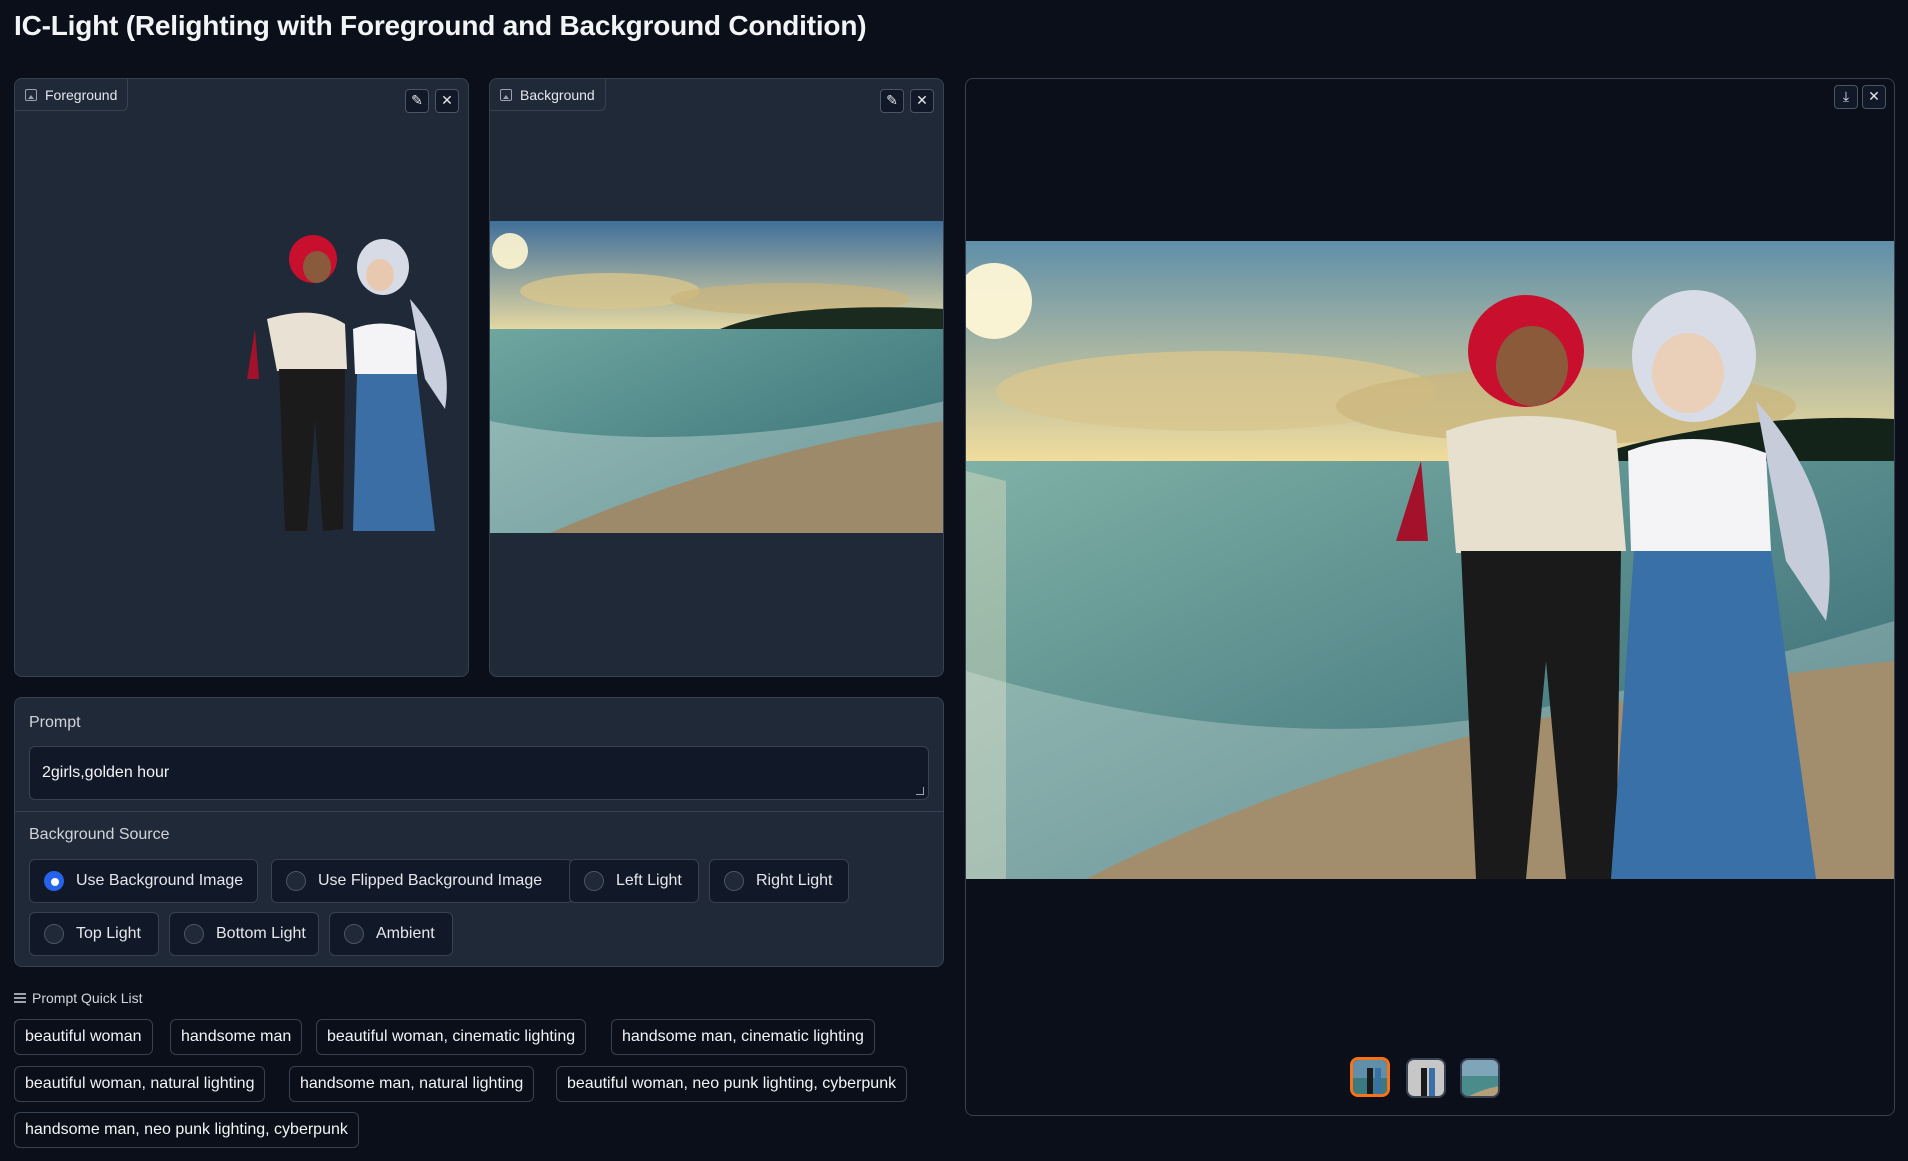 This screenshot has height=1161, width=1908. Describe the element at coordinates (297, 383) in the screenshot. I see `figure-red-hair` at that location.